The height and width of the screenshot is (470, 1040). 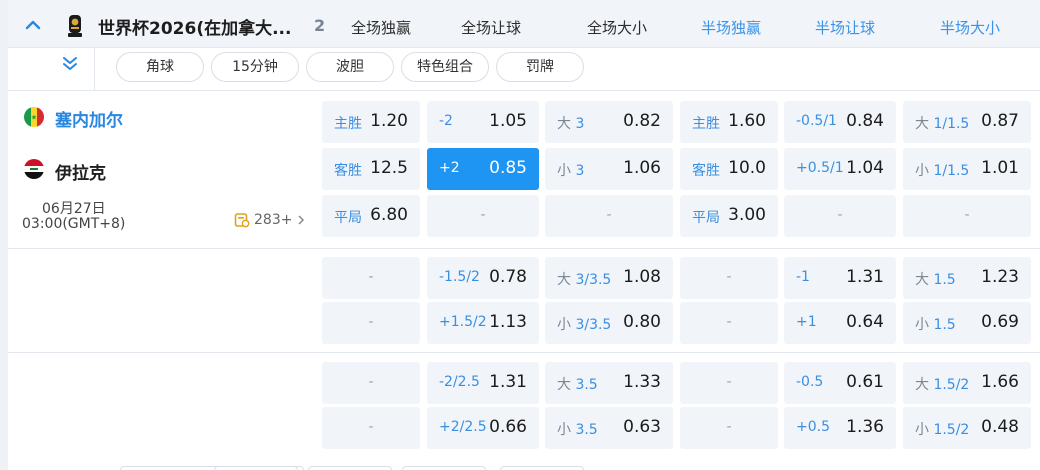 I want to click on odds-label: +0.5, so click(x=813, y=427).